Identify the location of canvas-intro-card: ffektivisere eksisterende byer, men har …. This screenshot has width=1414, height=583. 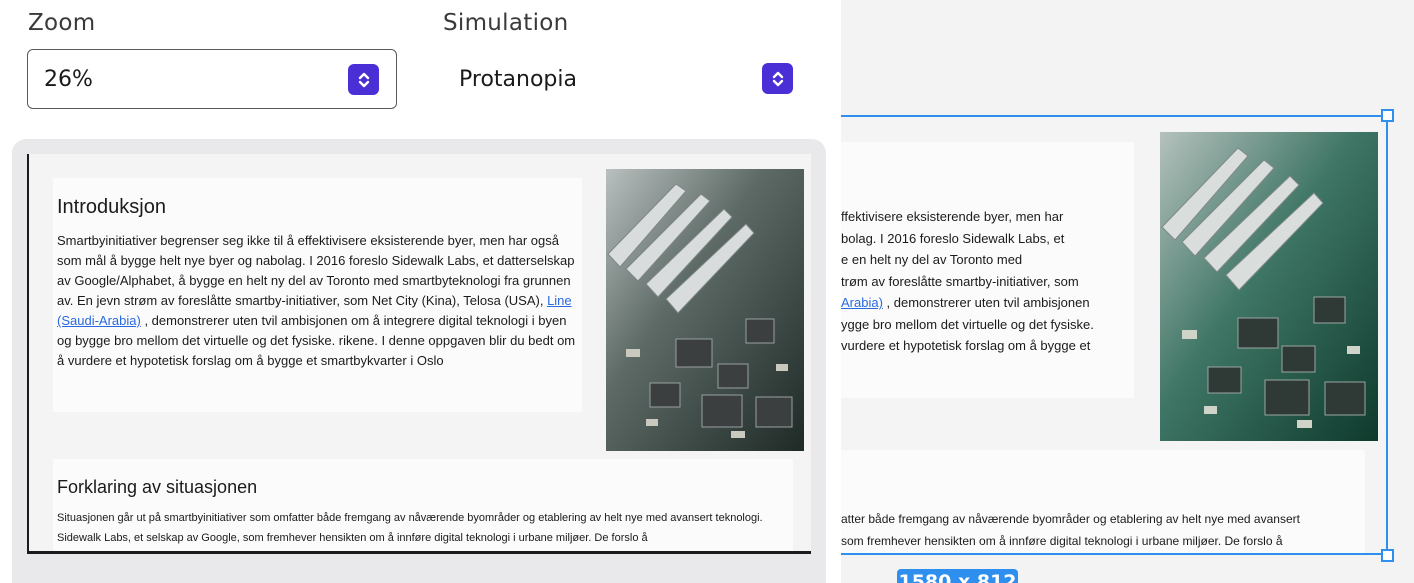
(987, 270).